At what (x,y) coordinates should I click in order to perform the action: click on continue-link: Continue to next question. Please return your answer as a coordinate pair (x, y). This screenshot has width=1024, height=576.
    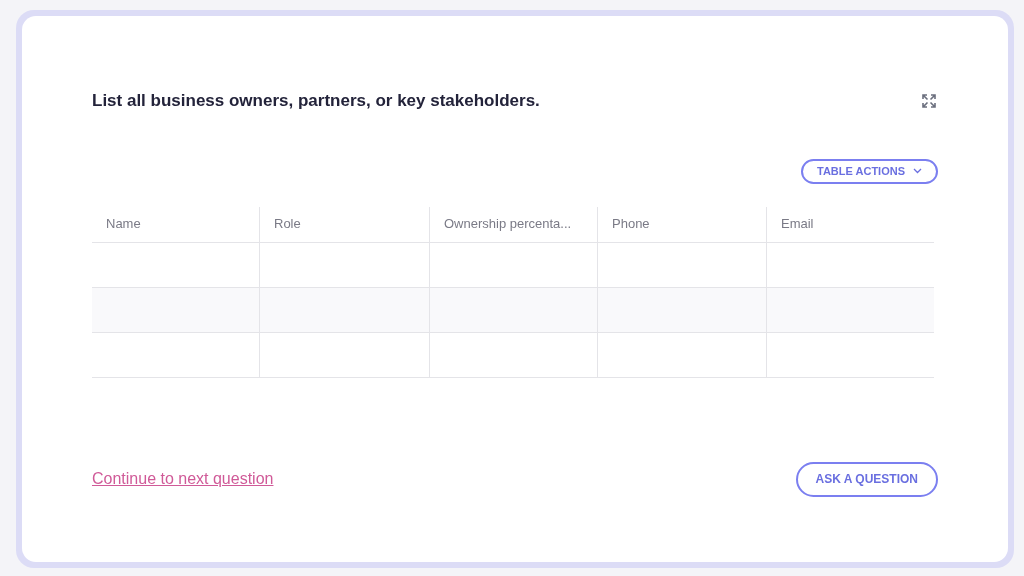
    Looking at the image, I should click on (183, 479).